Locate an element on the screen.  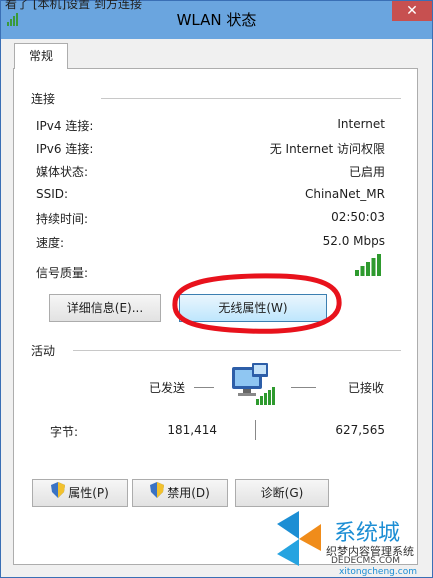
bytes-label: 字节: is located at coordinates (64, 432).